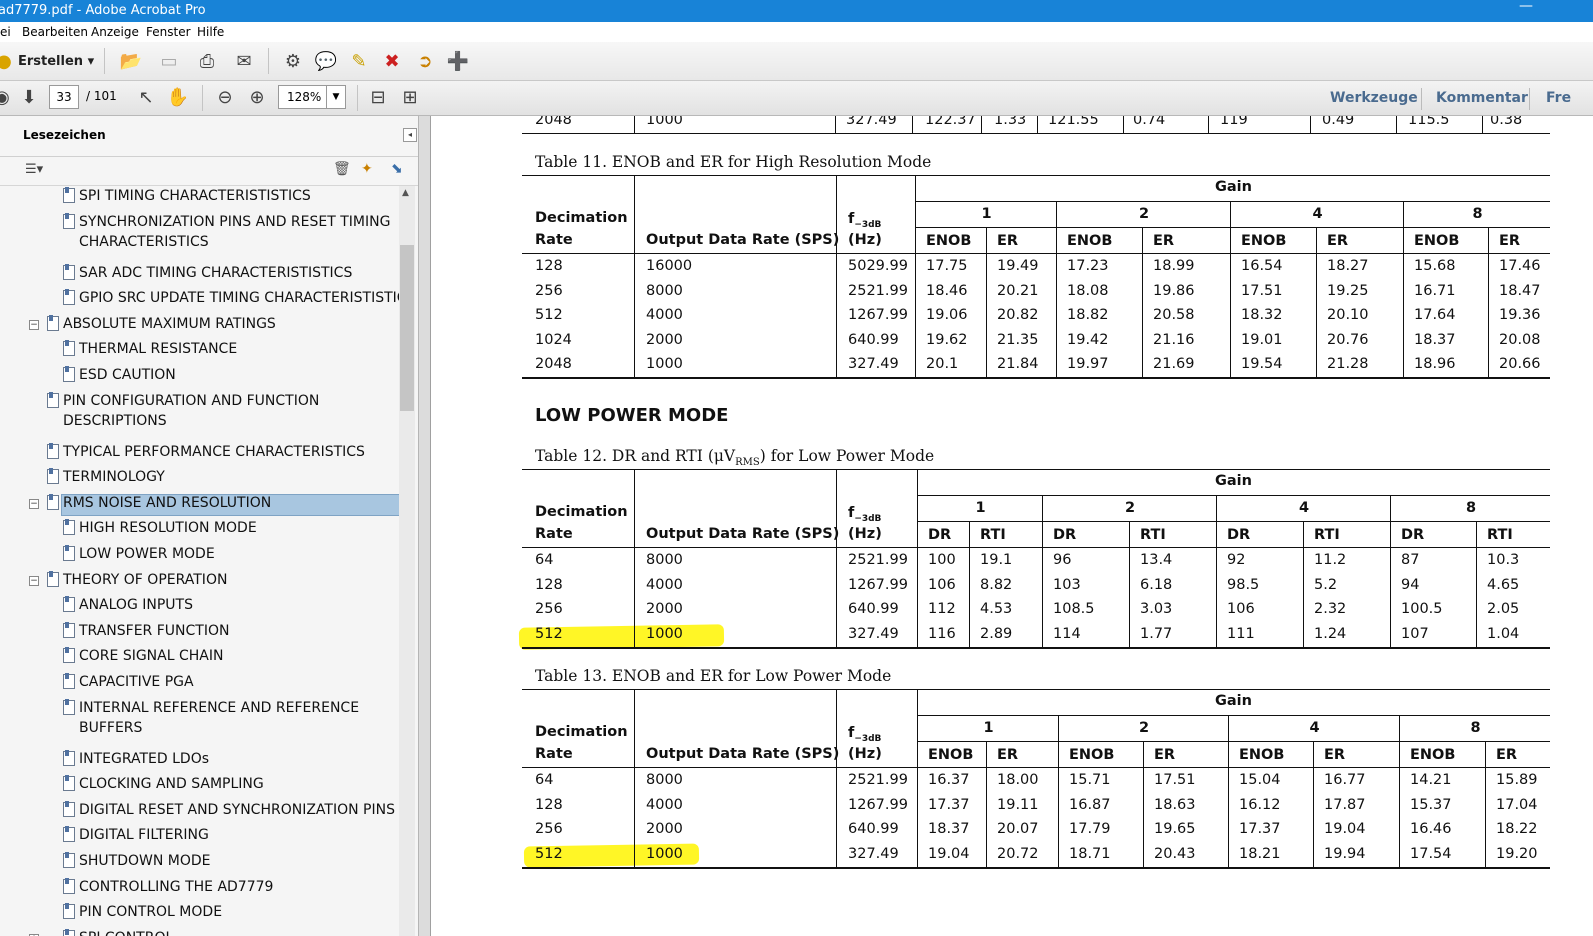 This screenshot has height=936, width=1593. I want to click on settings-gear-icon: ⚙, so click(293, 61).